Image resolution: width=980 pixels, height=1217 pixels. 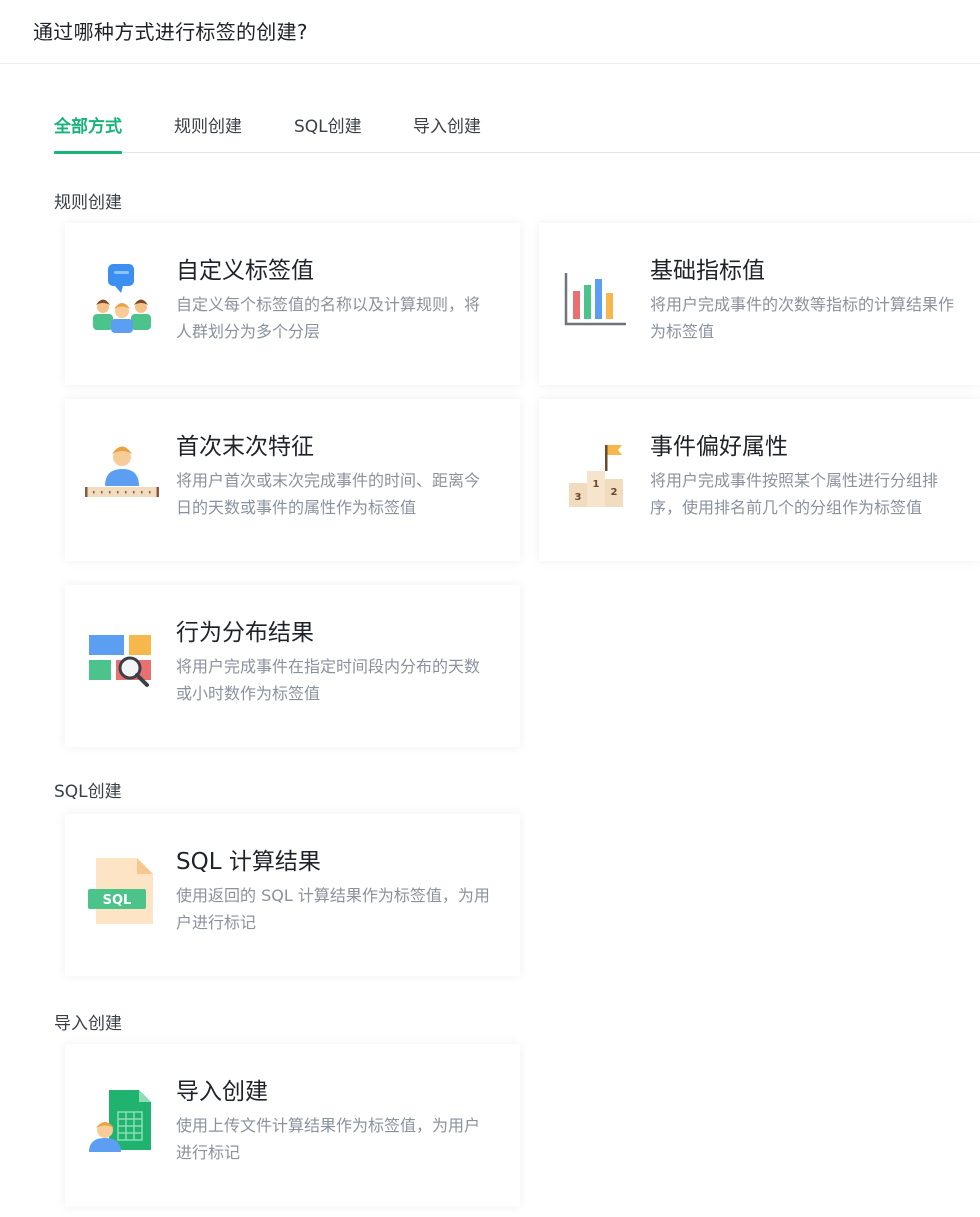 I want to click on tab-sql-create: SQL创建, so click(x=328, y=132).